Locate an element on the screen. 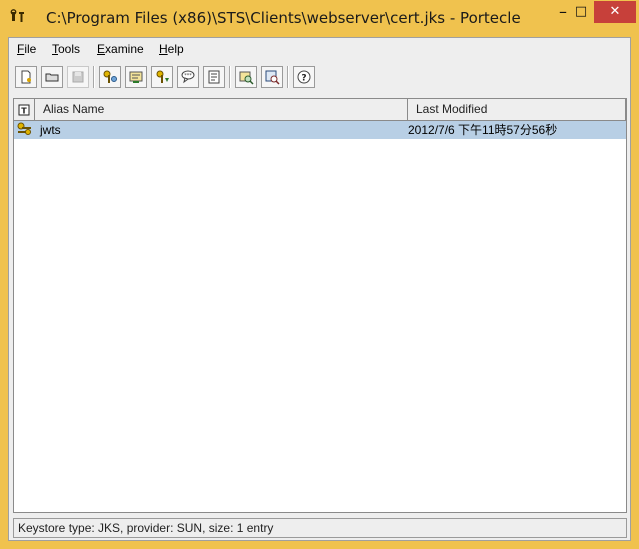 This screenshot has height=549, width=639. save-keystore-icon is located at coordinates (78, 77).